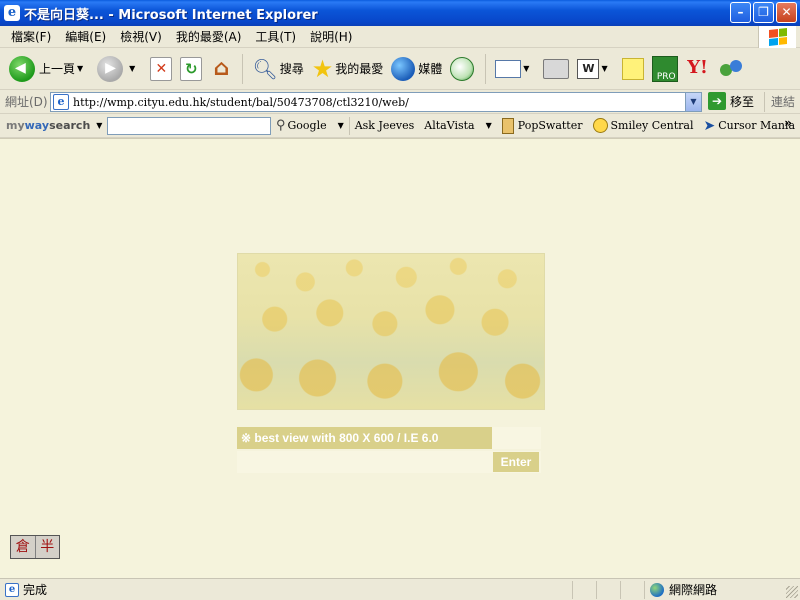  I want to click on best-view-row: ※ best view with 800 X 600 / I.E 6.0, so click(389, 438).